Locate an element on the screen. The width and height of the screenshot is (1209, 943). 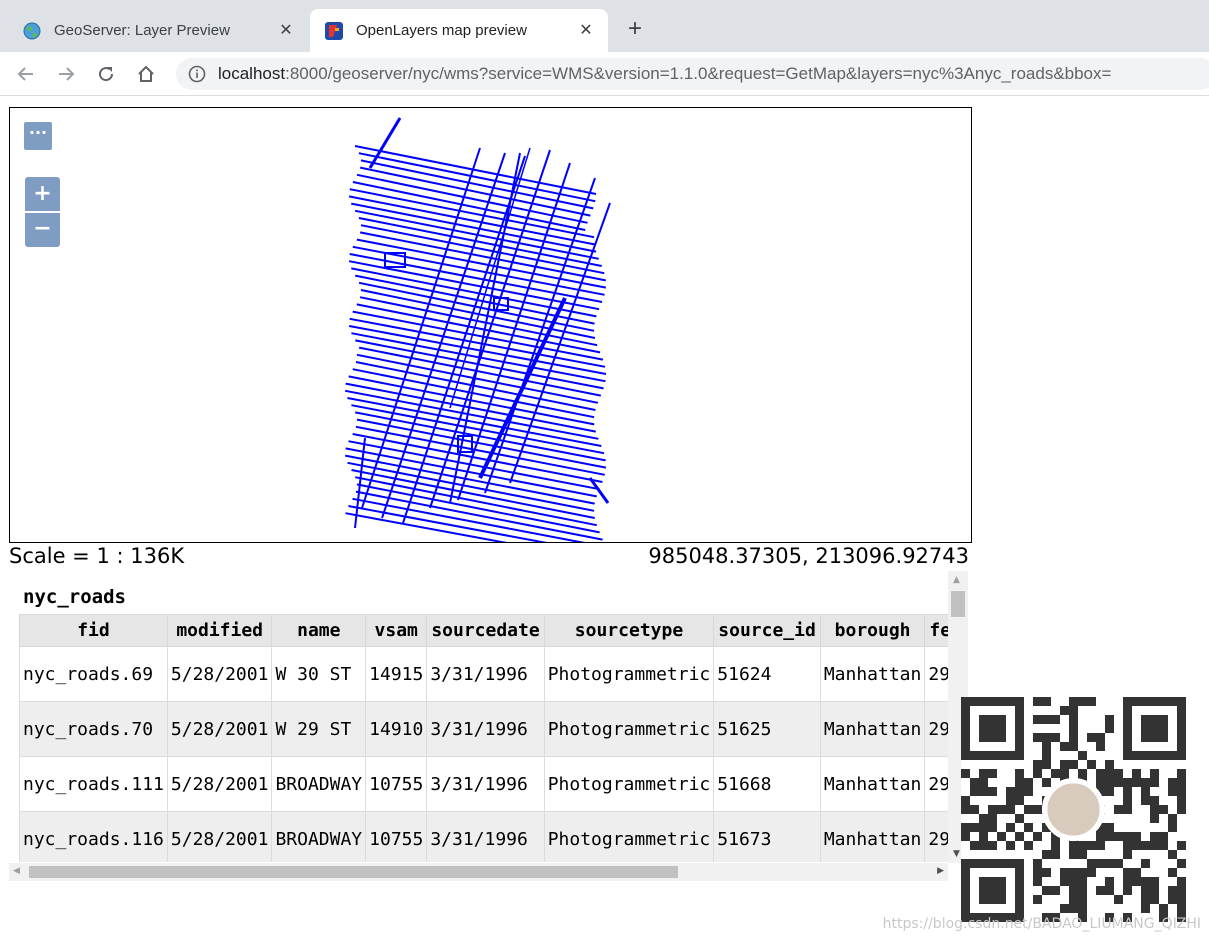
scroll-left-icon: ◀ is located at coordinates (16, 871).